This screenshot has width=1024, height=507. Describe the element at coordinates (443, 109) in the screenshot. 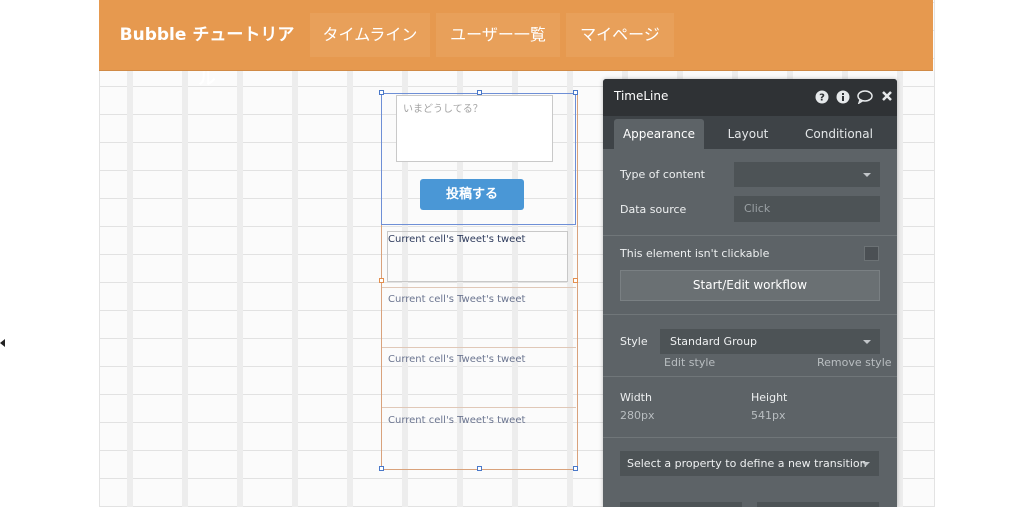

I see `tweet-input-placeholder: いまどうしてる？` at that location.